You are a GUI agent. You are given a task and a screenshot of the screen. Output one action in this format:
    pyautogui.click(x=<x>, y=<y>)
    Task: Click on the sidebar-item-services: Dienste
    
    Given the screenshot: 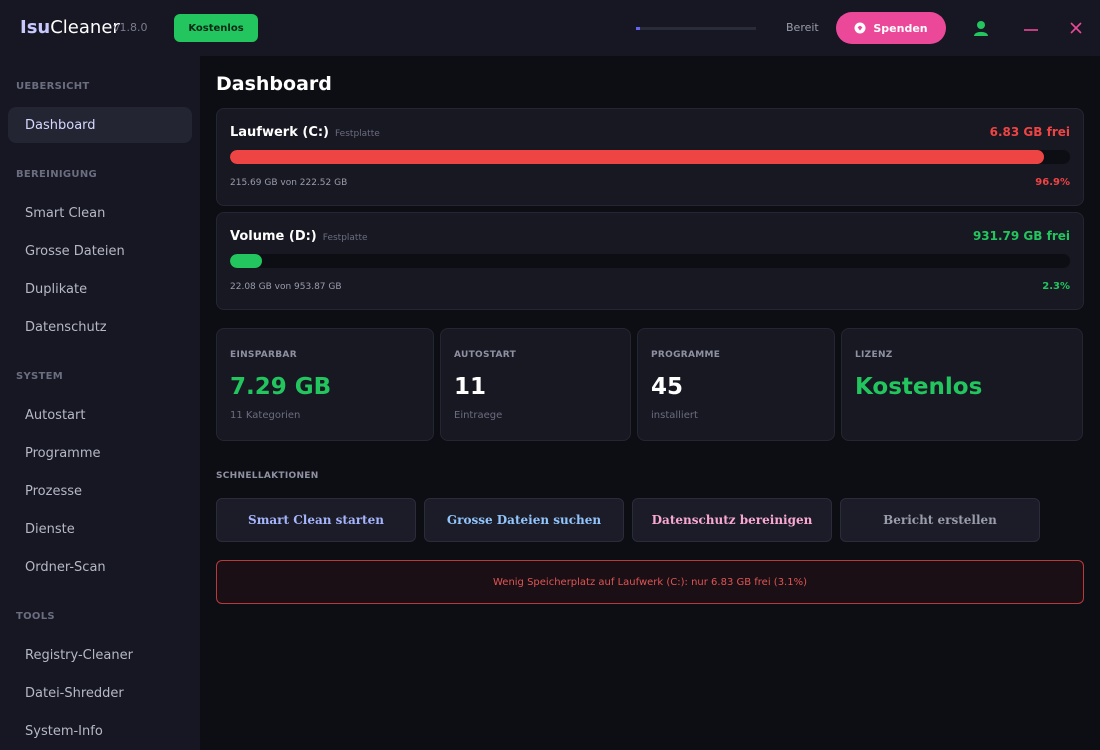 What is the action you would take?
    pyautogui.click(x=100, y=529)
    